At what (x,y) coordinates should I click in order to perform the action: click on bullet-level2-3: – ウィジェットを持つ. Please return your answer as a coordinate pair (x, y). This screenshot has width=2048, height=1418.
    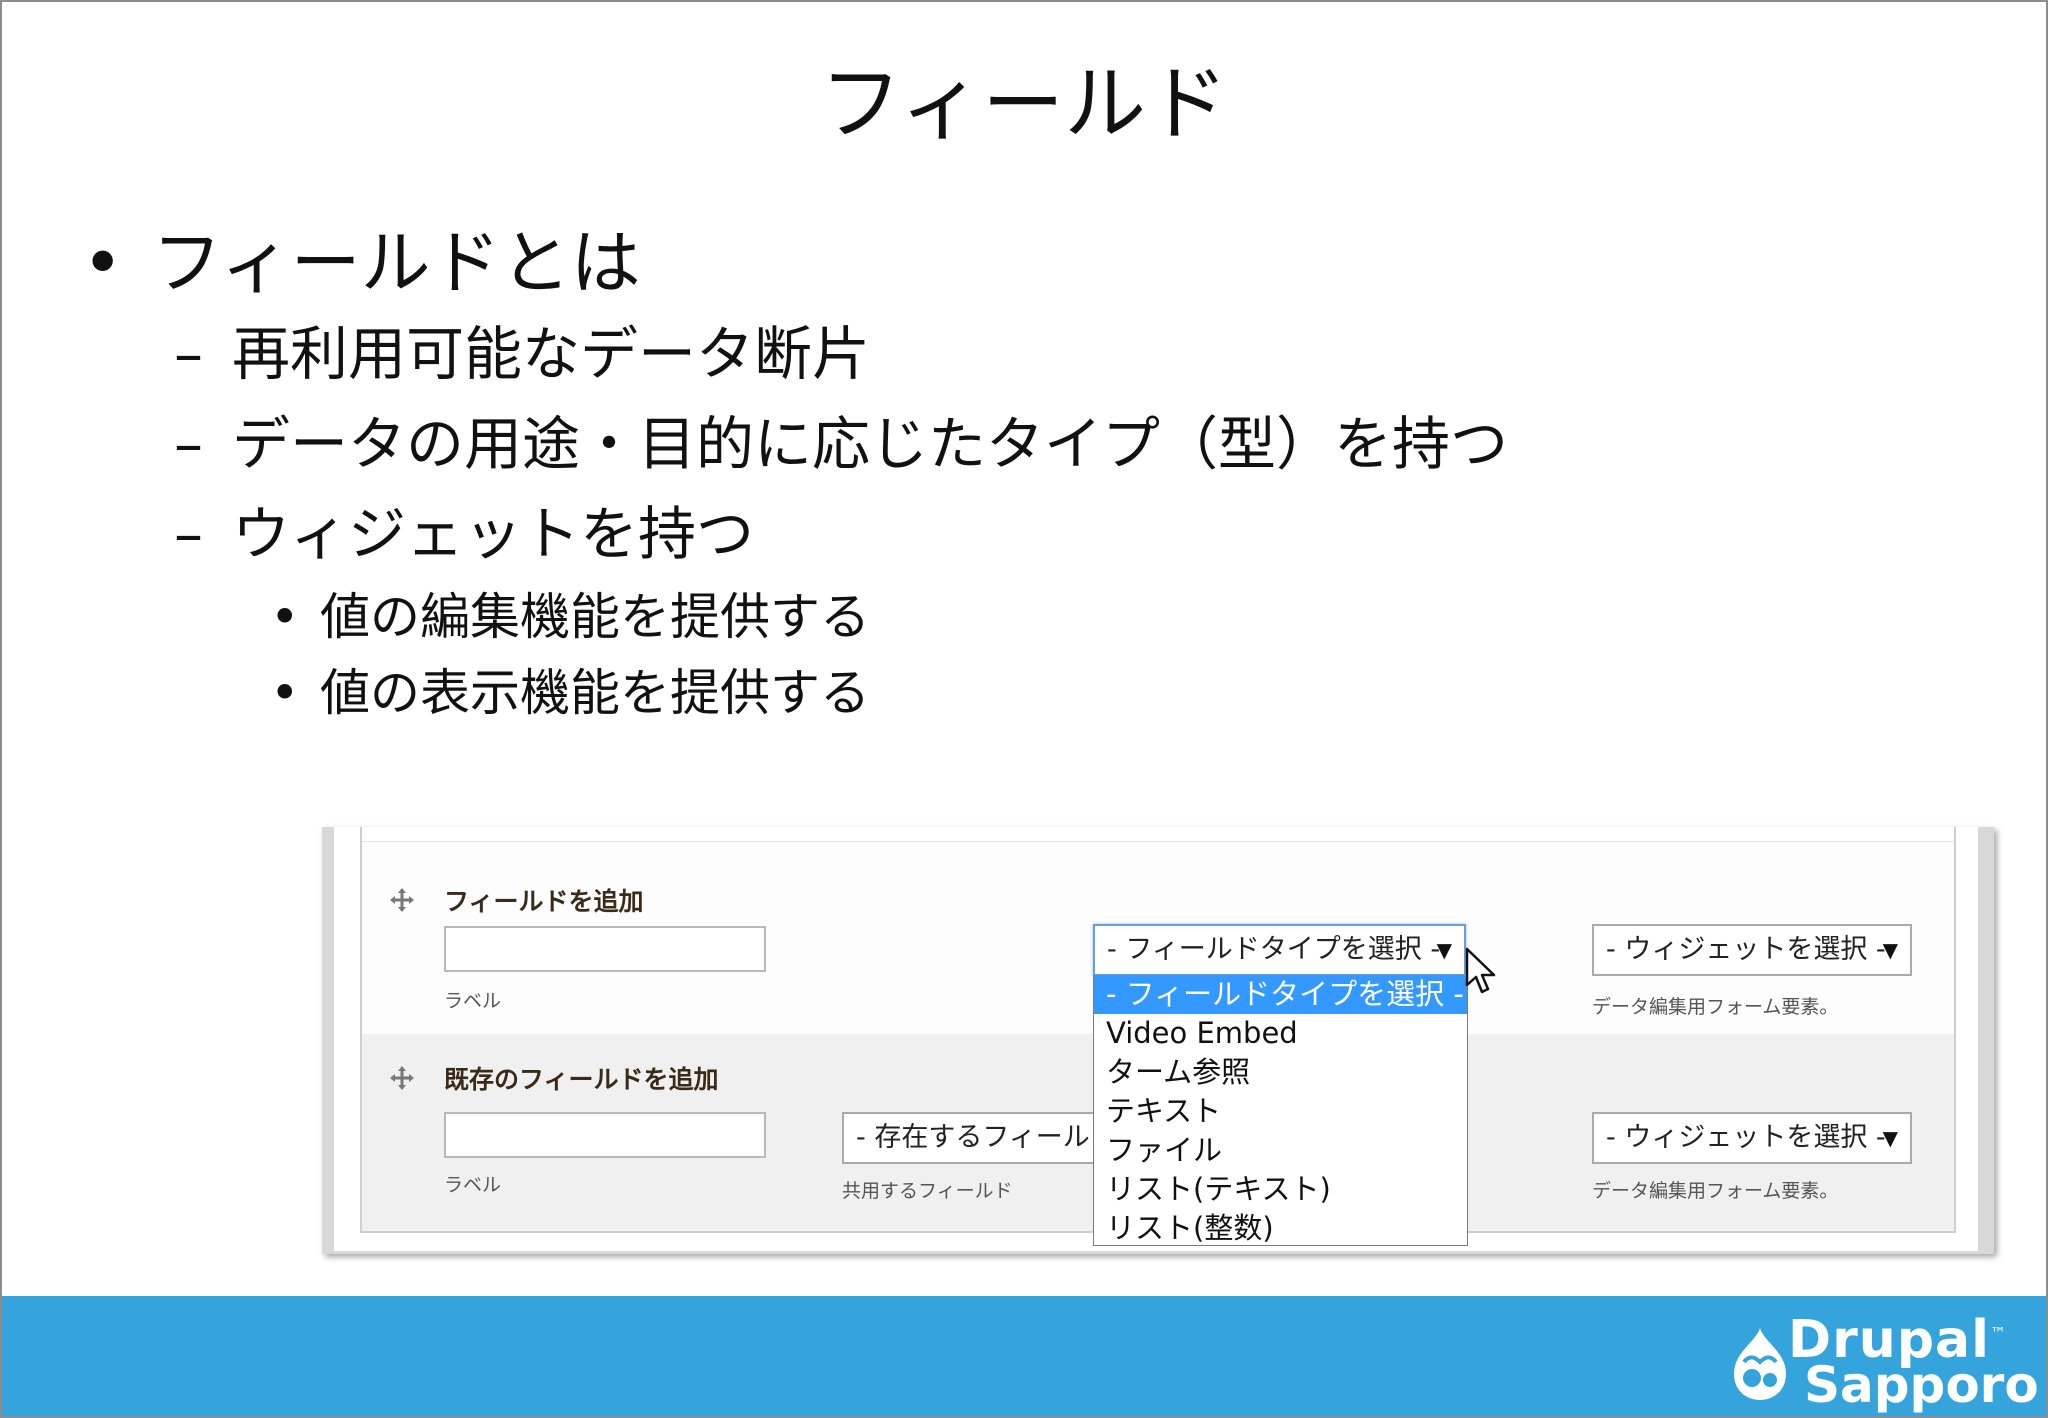
    Looking at the image, I should click on (464, 534).